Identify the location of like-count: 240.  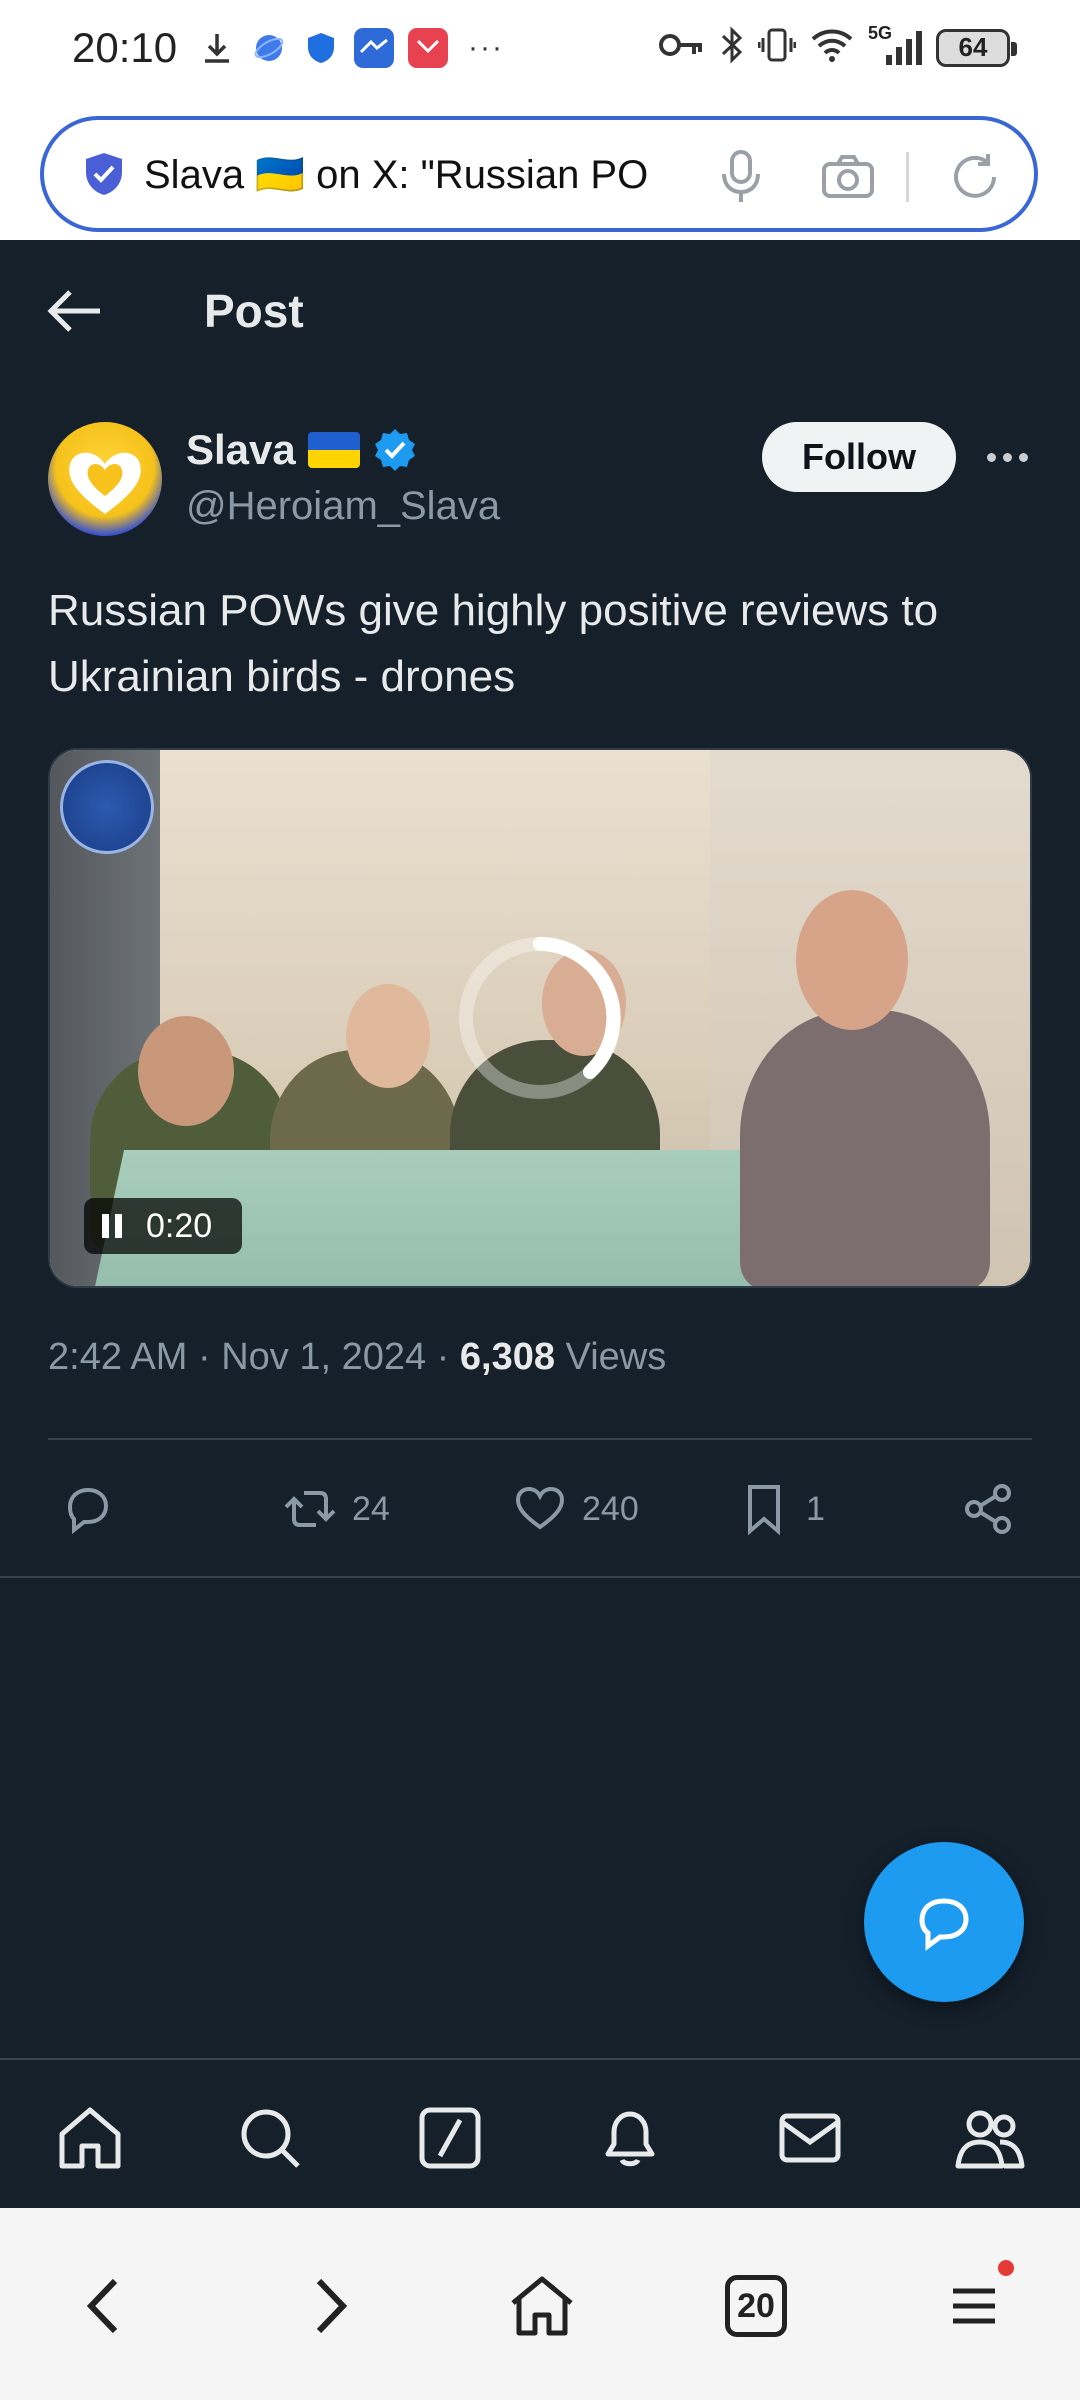
(610, 1508).